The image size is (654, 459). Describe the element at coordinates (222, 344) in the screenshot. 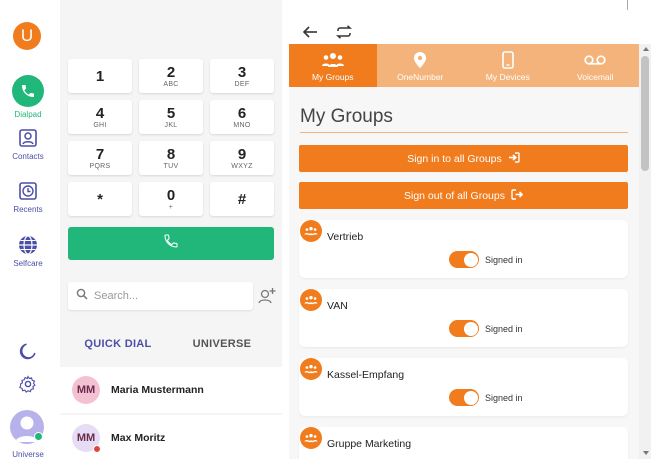

I see `tab-universe: UNIVERSE` at that location.